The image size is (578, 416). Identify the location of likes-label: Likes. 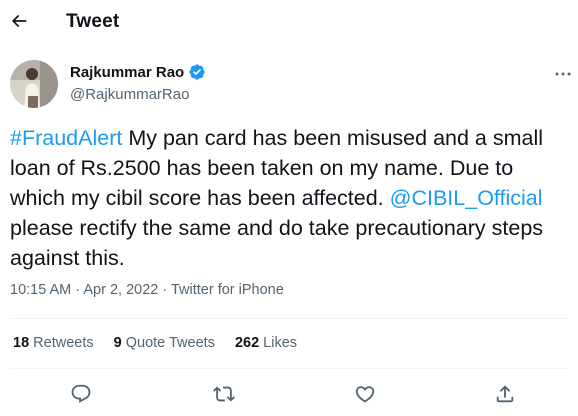
(280, 343).